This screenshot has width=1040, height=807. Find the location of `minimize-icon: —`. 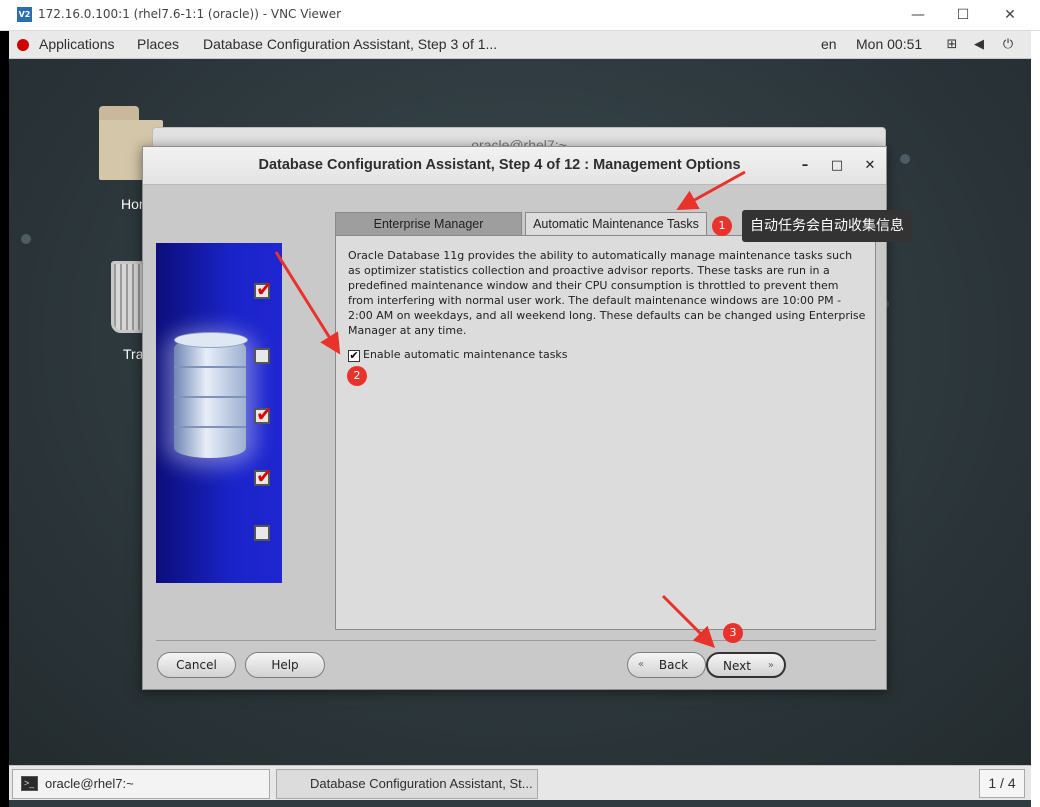

minimize-icon: — is located at coordinates (918, 15).